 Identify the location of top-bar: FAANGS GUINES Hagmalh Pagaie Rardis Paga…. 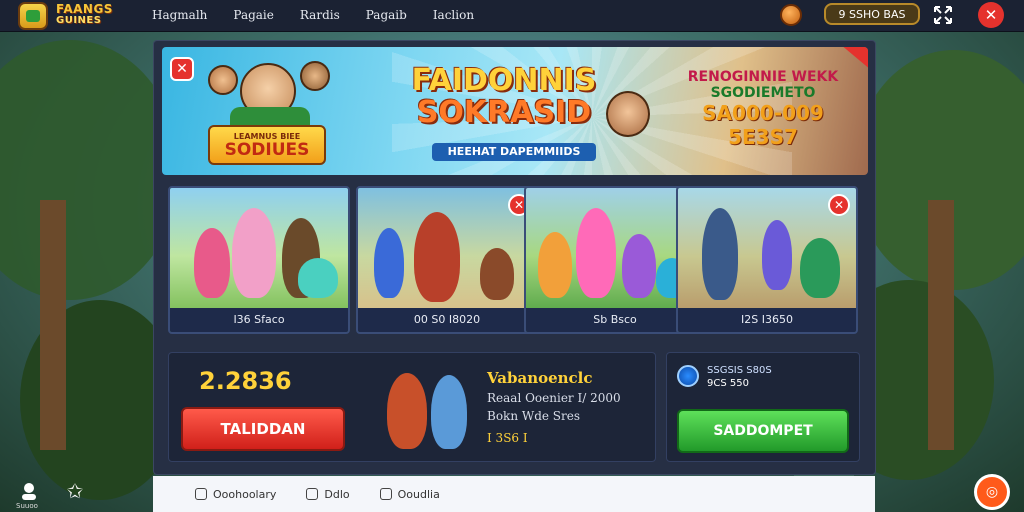
(512, 16).